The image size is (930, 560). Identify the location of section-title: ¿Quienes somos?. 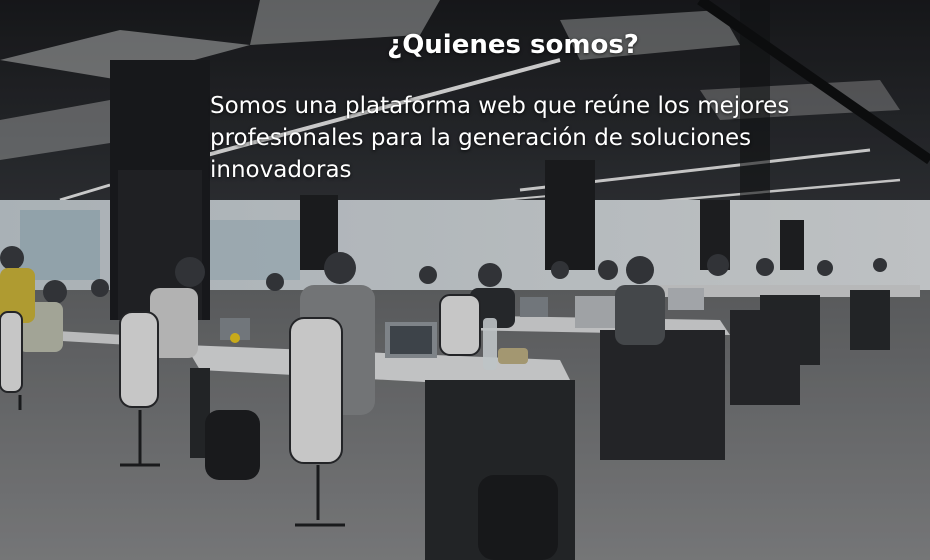
(513, 45).